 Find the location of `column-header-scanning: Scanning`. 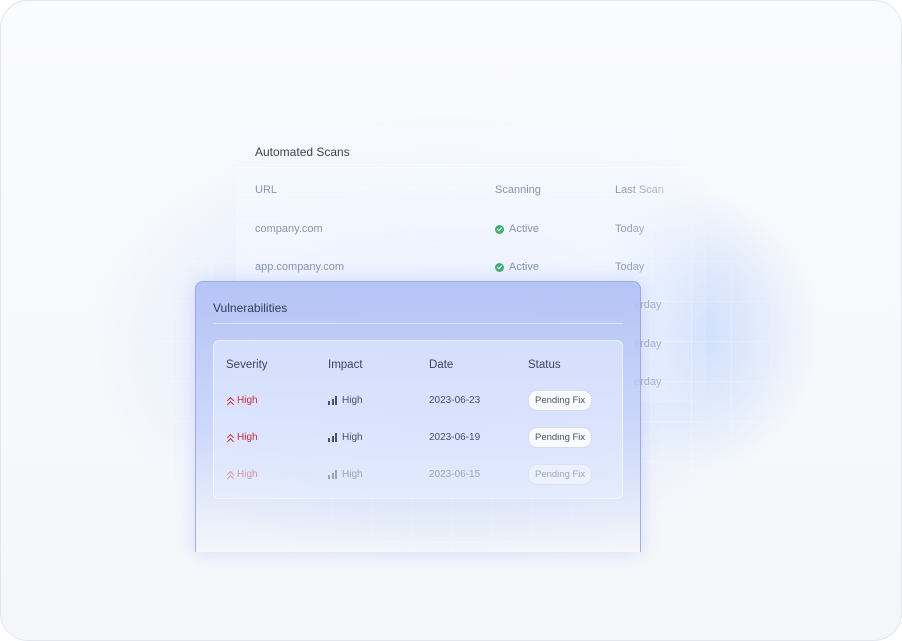

column-header-scanning: Scanning is located at coordinates (518, 190).